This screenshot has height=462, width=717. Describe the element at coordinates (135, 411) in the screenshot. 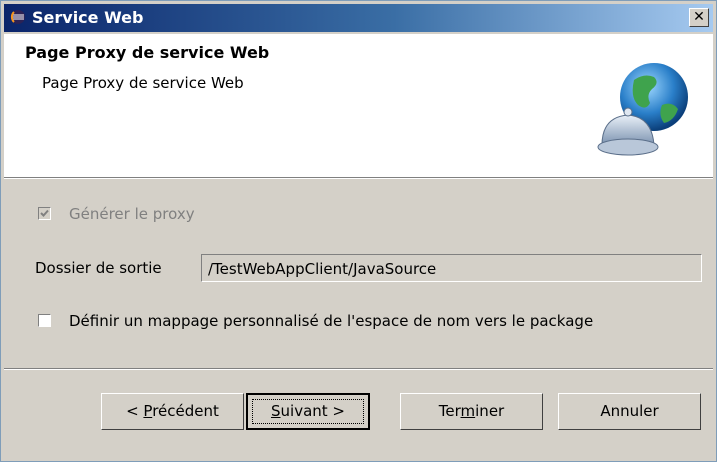

I see `back-button-prefix: <` at that location.